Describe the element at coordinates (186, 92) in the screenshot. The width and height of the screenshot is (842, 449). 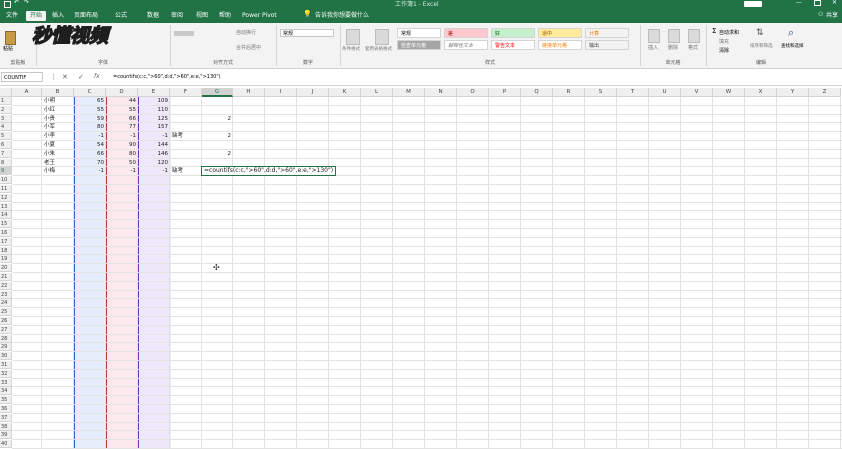
I see `column-header: F` at that location.